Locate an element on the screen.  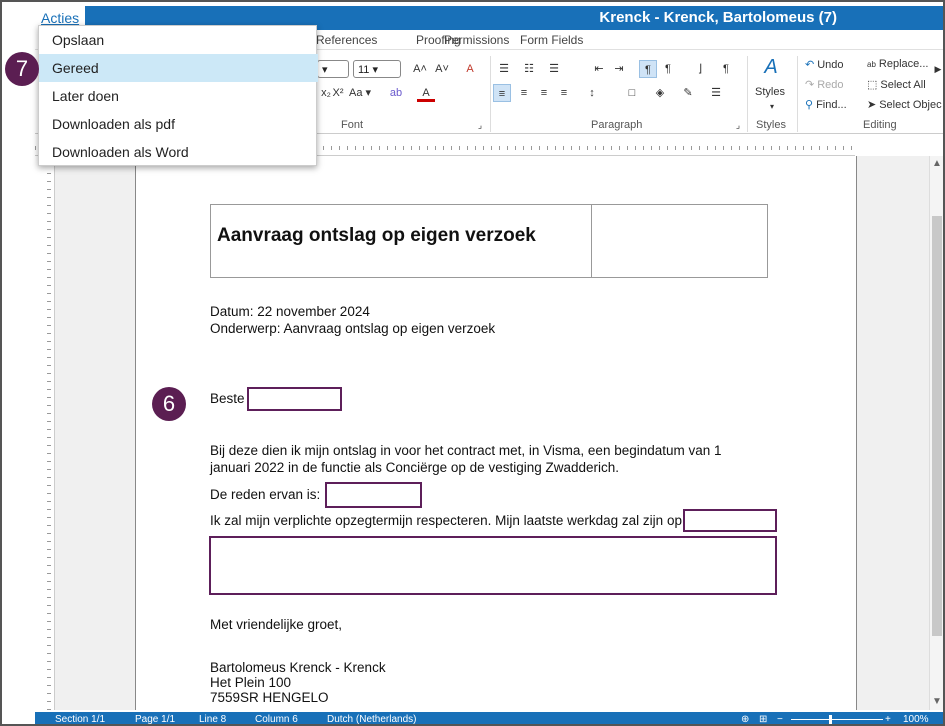
search-icon: ⚲ is located at coordinates (809, 105).